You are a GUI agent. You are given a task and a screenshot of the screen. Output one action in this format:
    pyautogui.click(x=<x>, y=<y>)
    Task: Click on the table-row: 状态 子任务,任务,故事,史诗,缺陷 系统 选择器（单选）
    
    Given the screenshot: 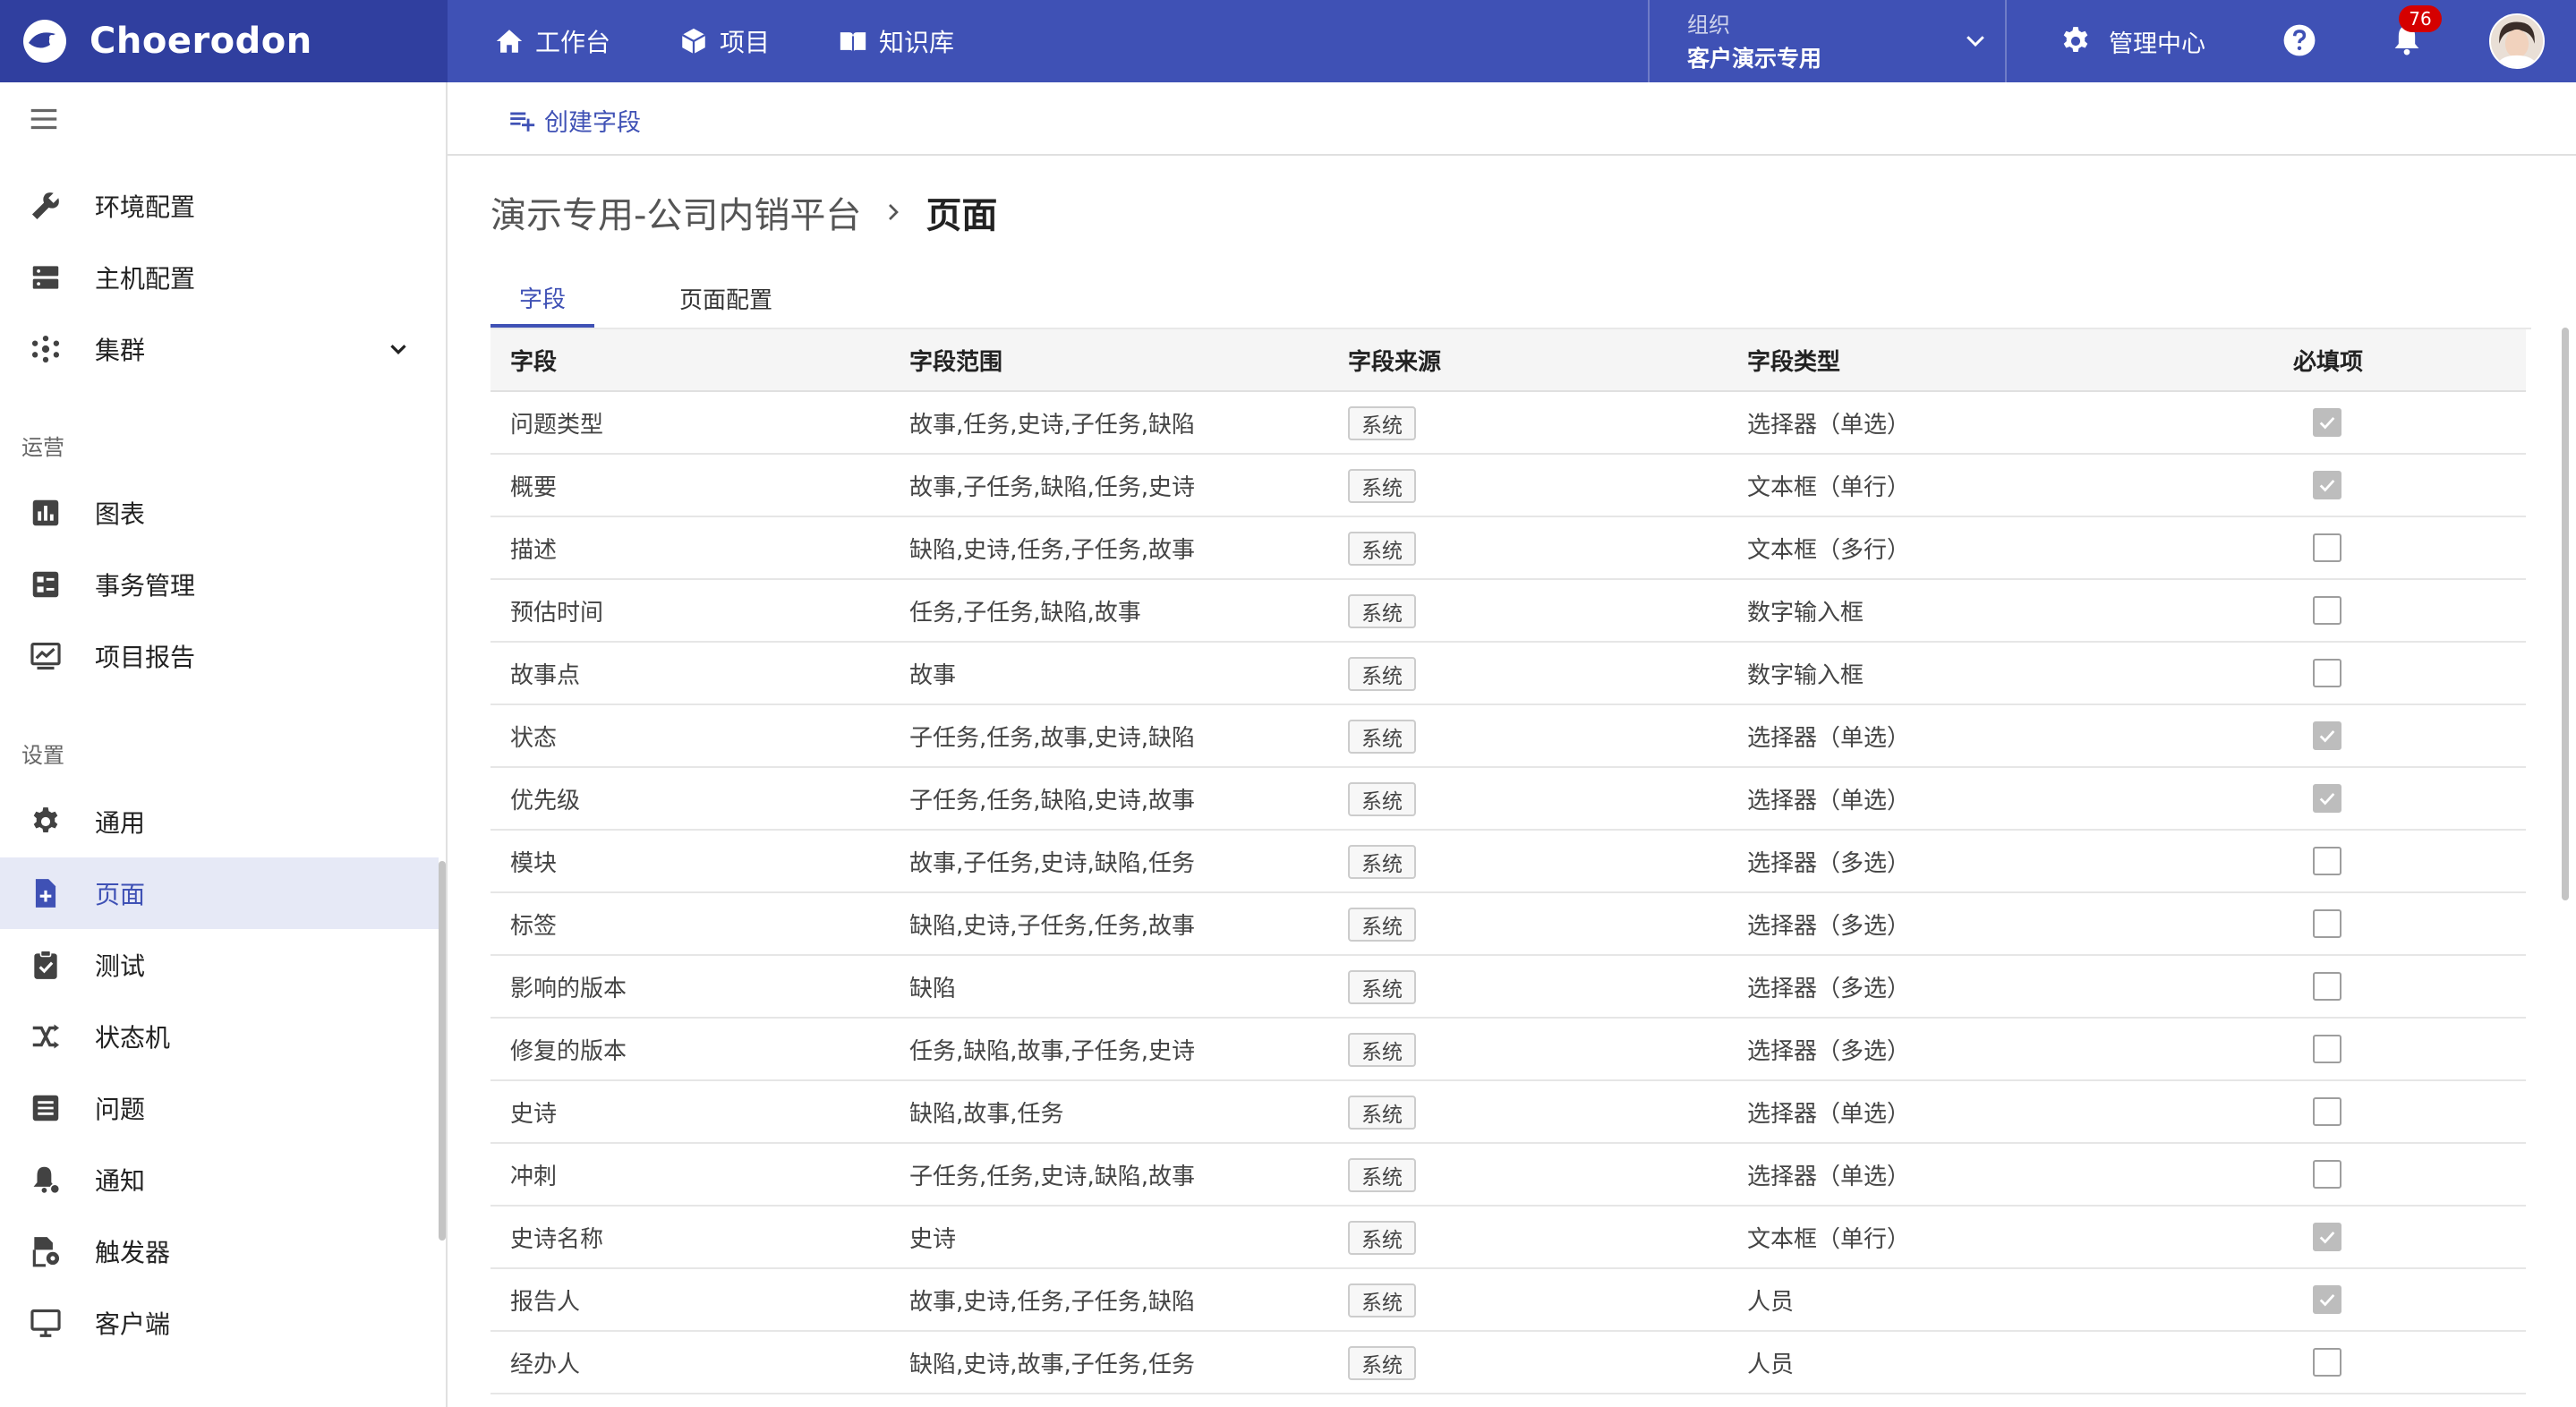 What is the action you would take?
    pyautogui.click(x=1508, y=736)
    